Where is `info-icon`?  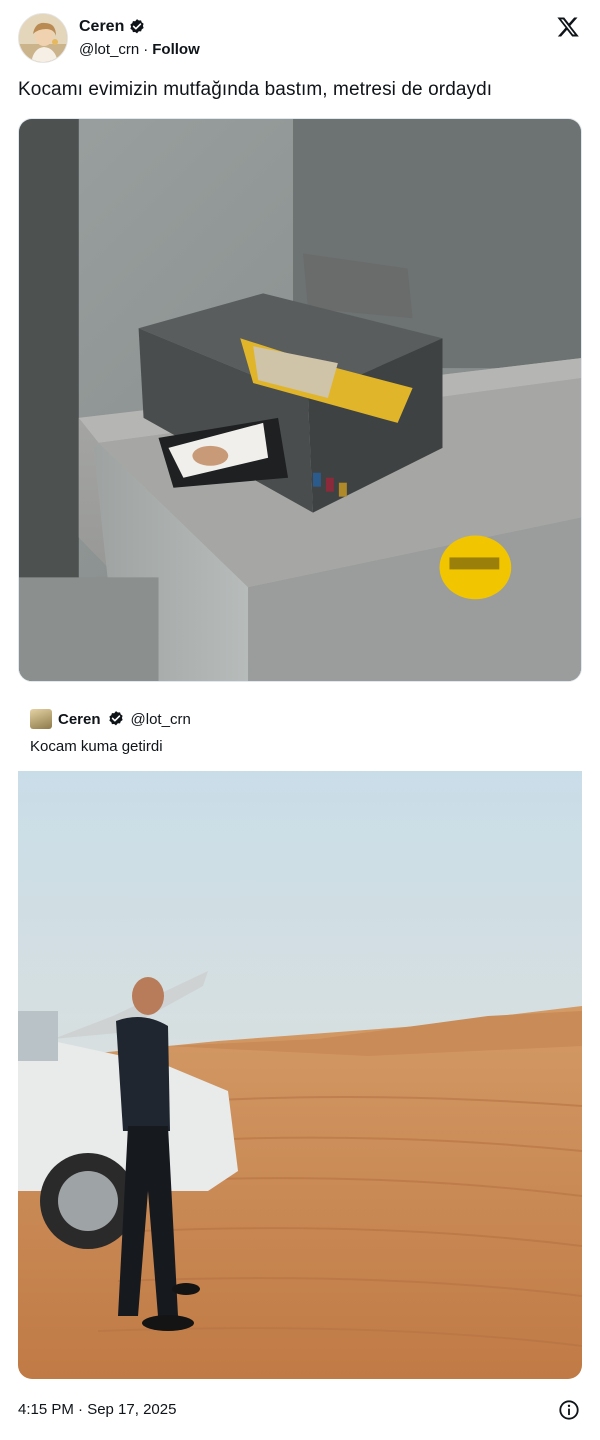
info-icon is located at coordinates (569, 1410).